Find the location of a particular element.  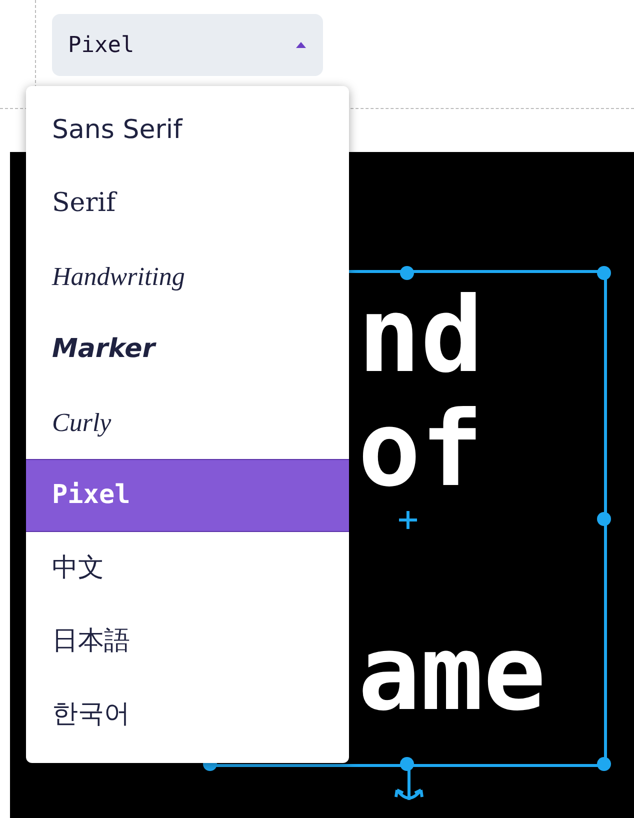

canvas-text: of is located at coordinates (421, 449).